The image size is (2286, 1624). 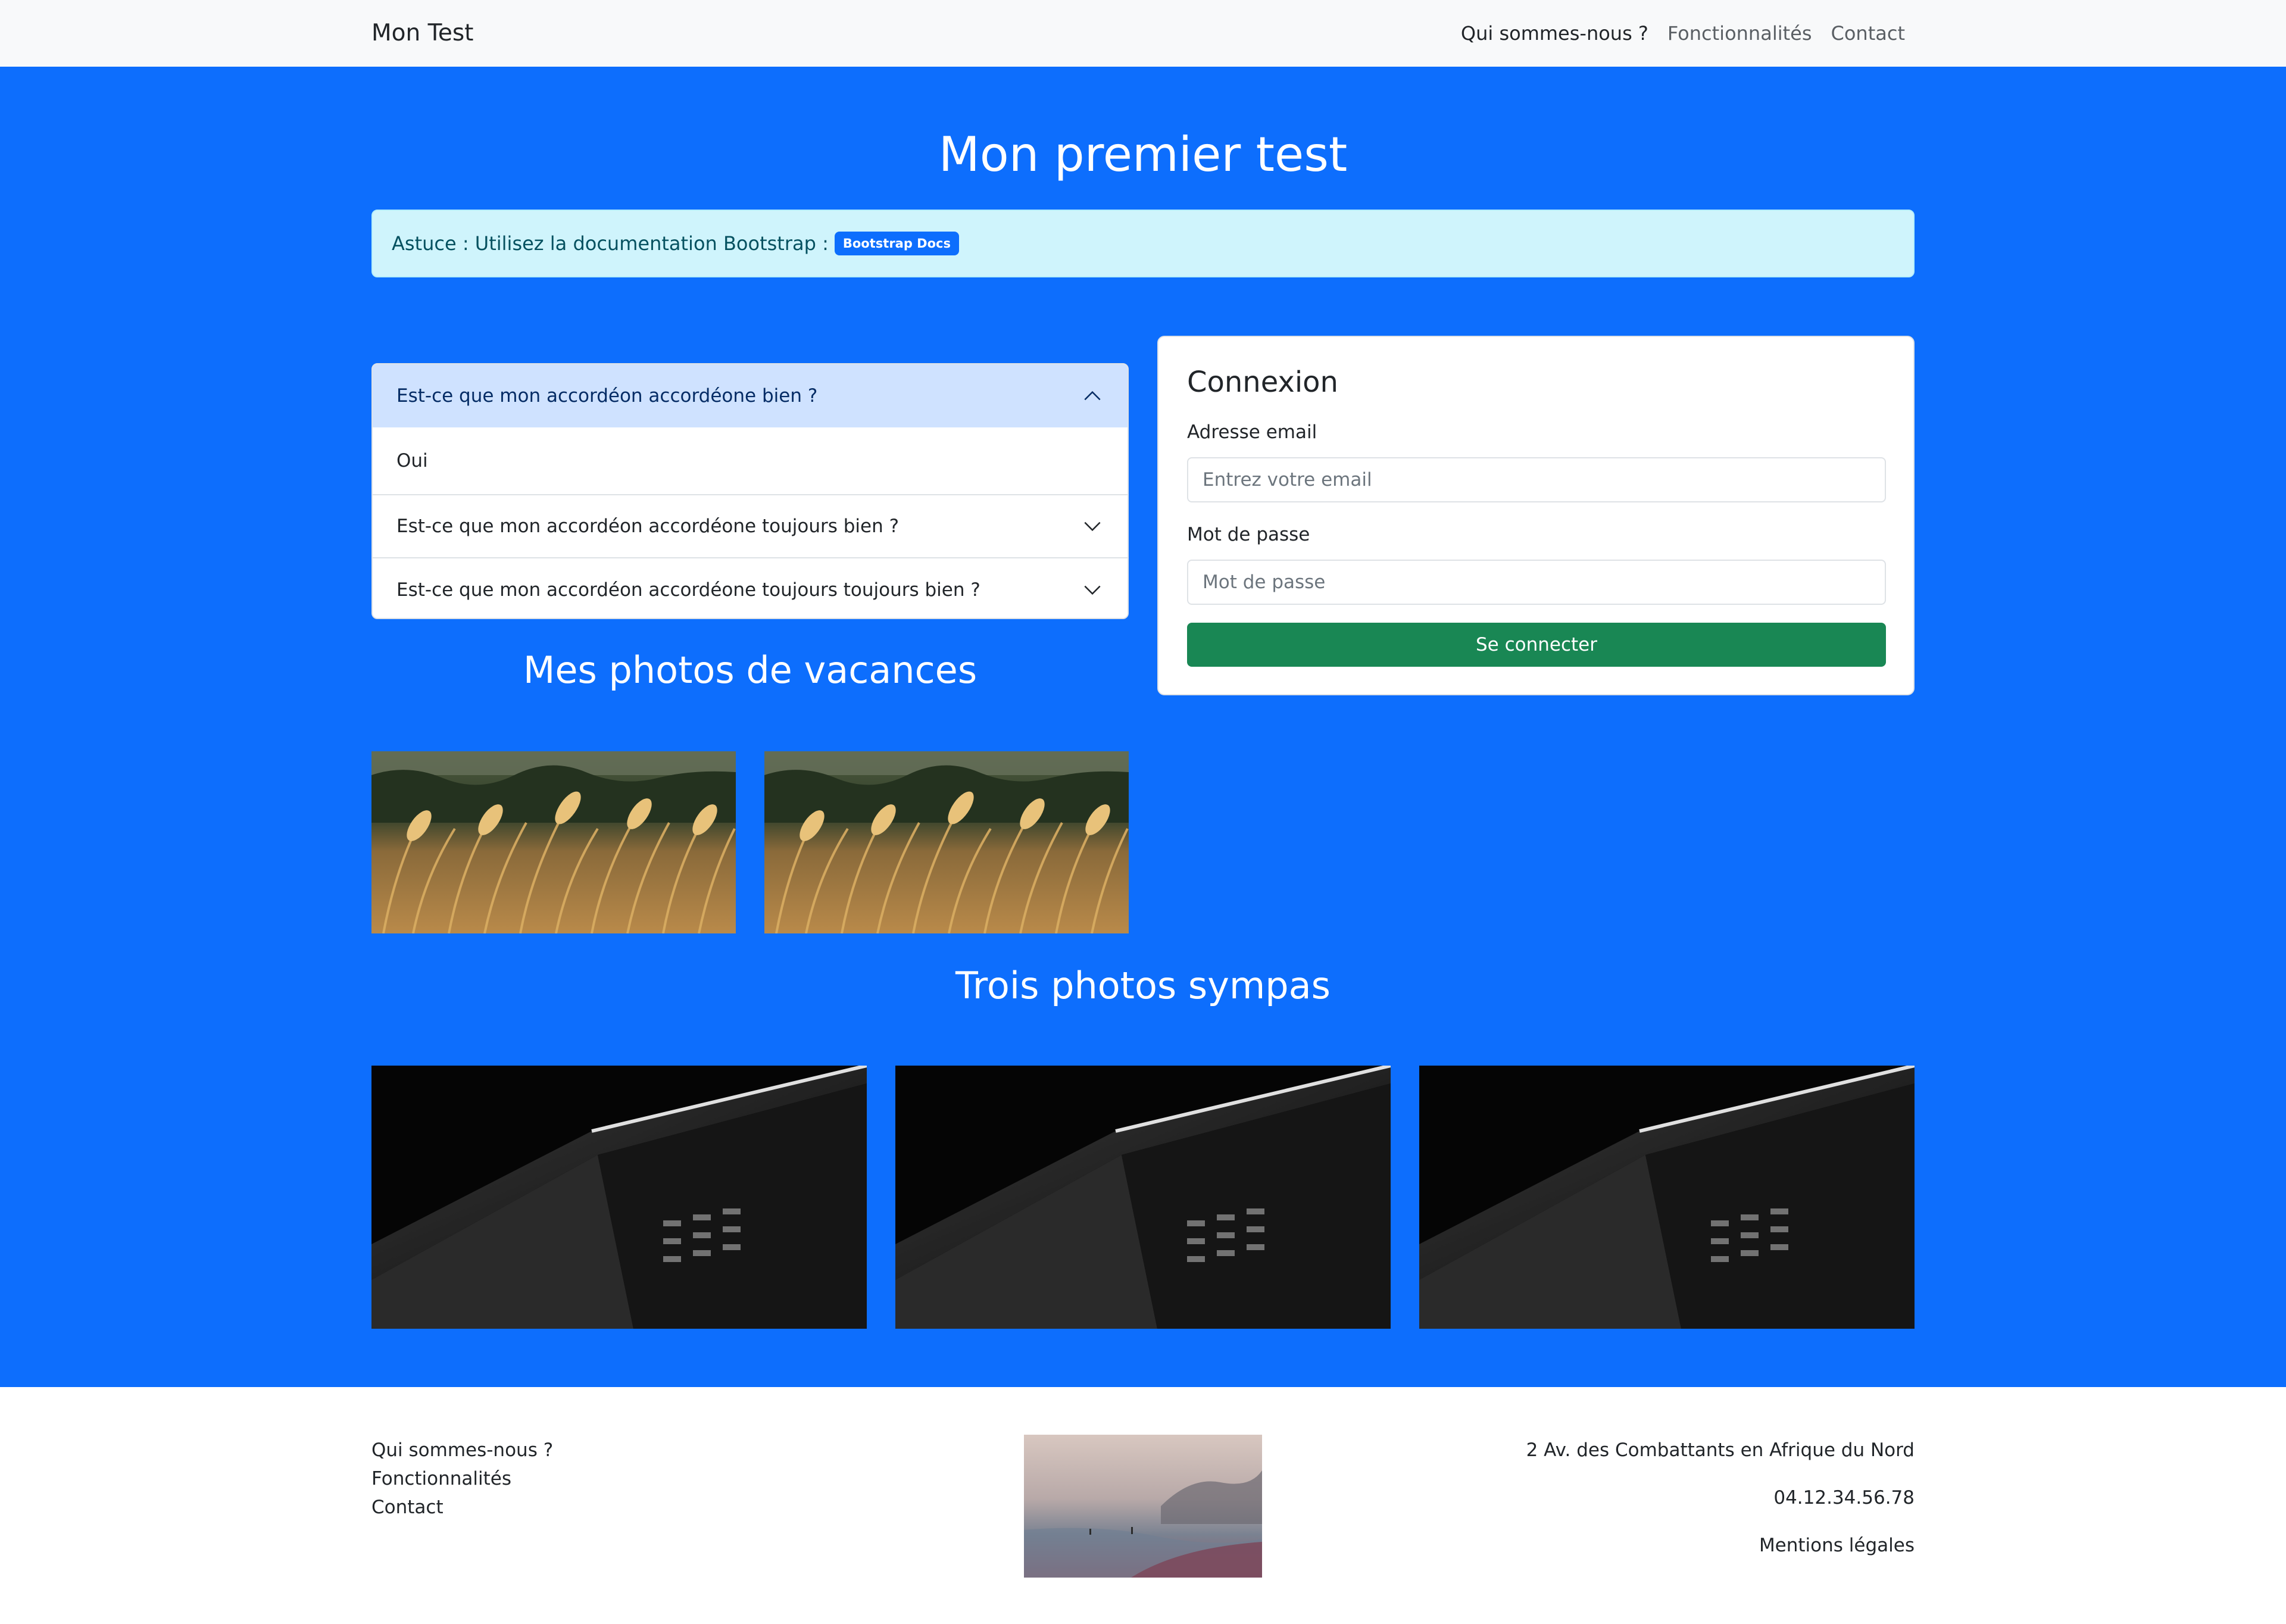 I want to click on login-title: Connexion, so click(x=1262, y=383).